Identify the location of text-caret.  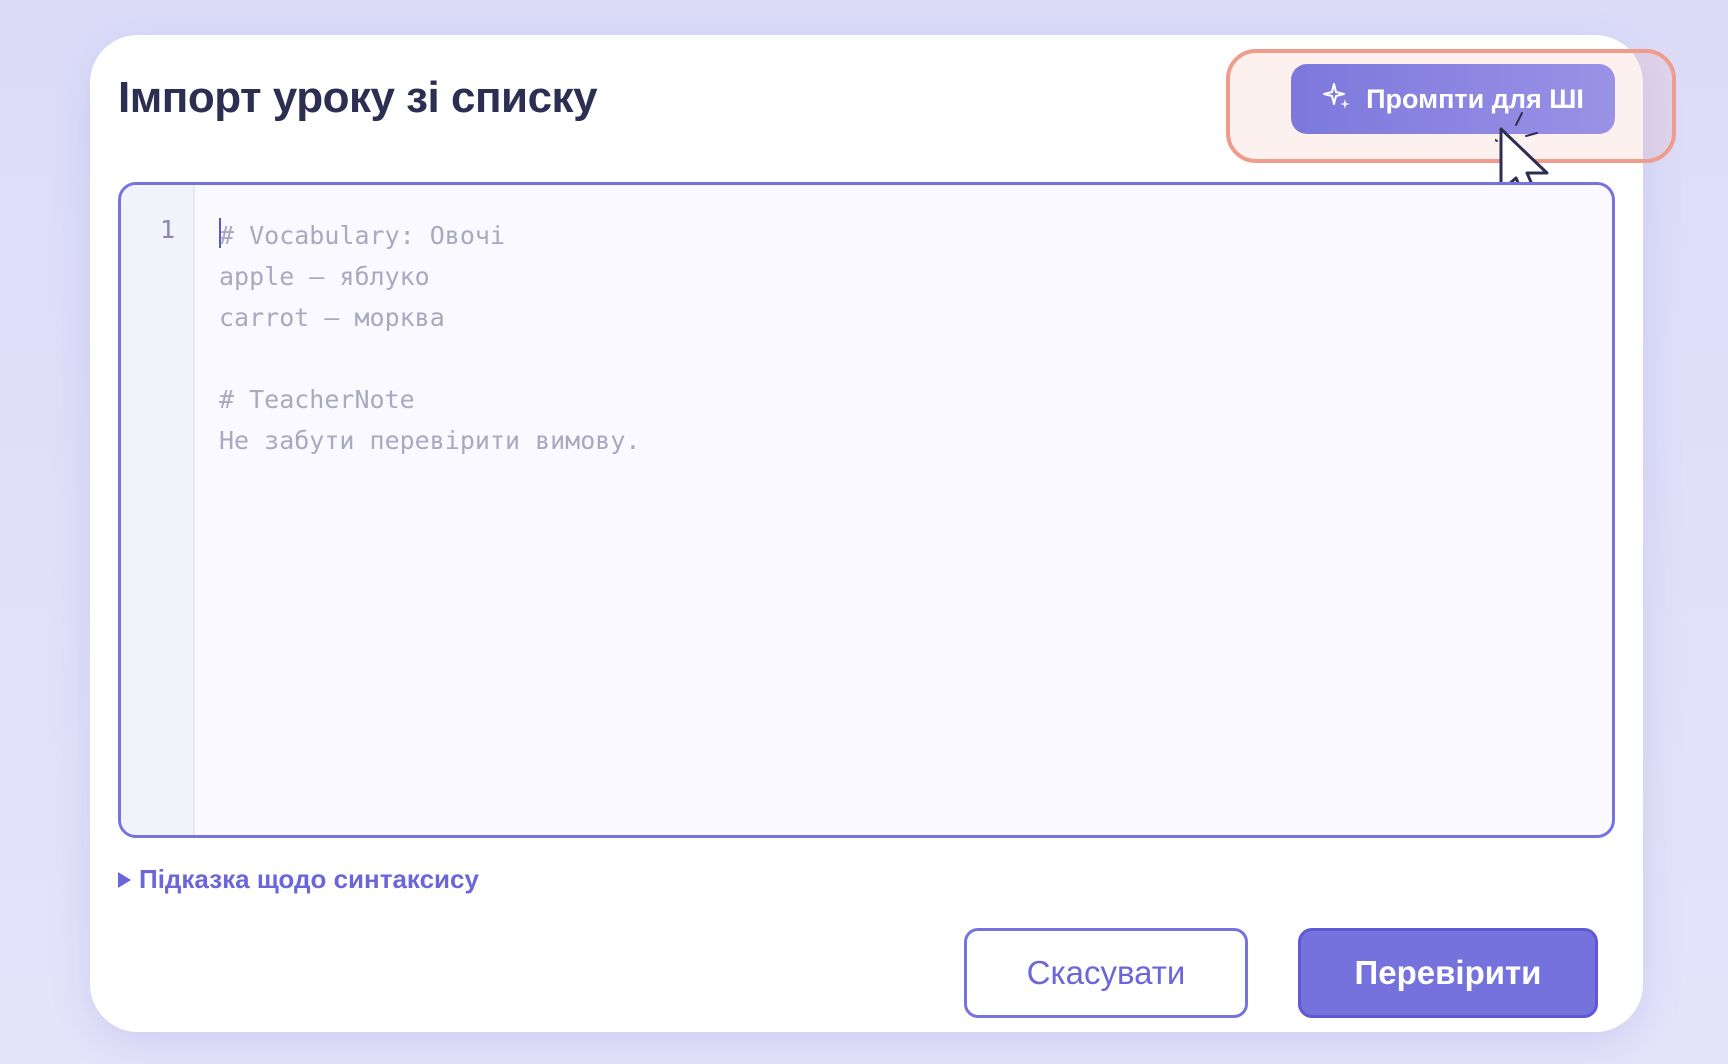
(220, 233).